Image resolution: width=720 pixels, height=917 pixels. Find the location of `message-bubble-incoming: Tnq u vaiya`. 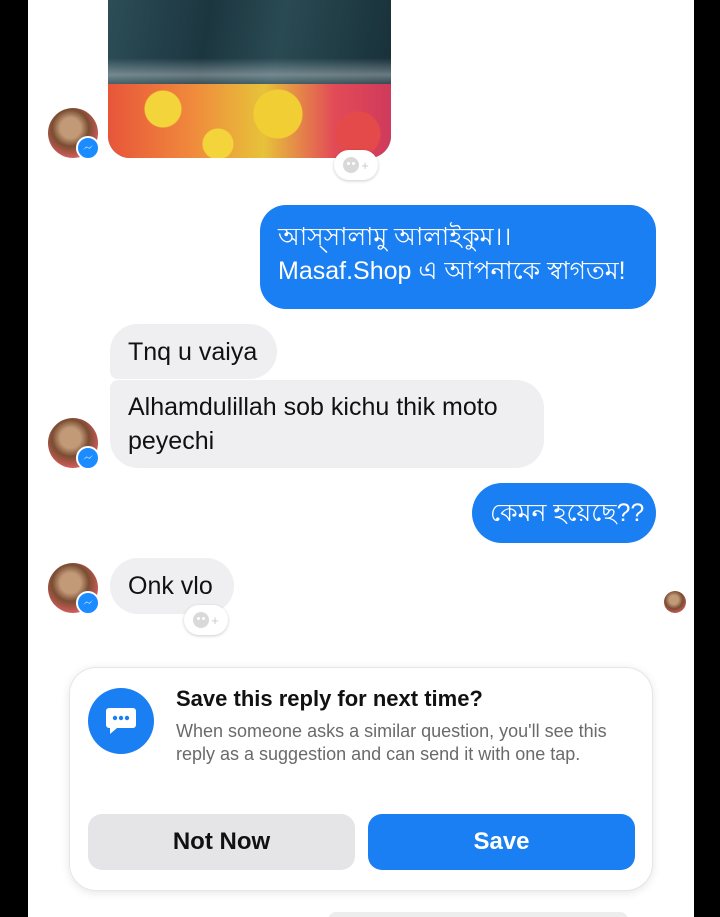

message-bubble-incoming: Tnq u vaiya is located at coordinates (193, 351).